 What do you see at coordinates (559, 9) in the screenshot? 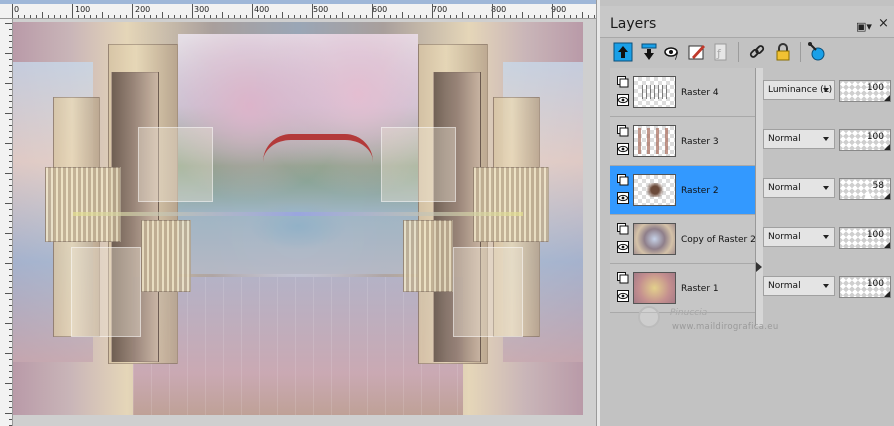
I see `ruler-label: 900` at bounding box center [559, 9].